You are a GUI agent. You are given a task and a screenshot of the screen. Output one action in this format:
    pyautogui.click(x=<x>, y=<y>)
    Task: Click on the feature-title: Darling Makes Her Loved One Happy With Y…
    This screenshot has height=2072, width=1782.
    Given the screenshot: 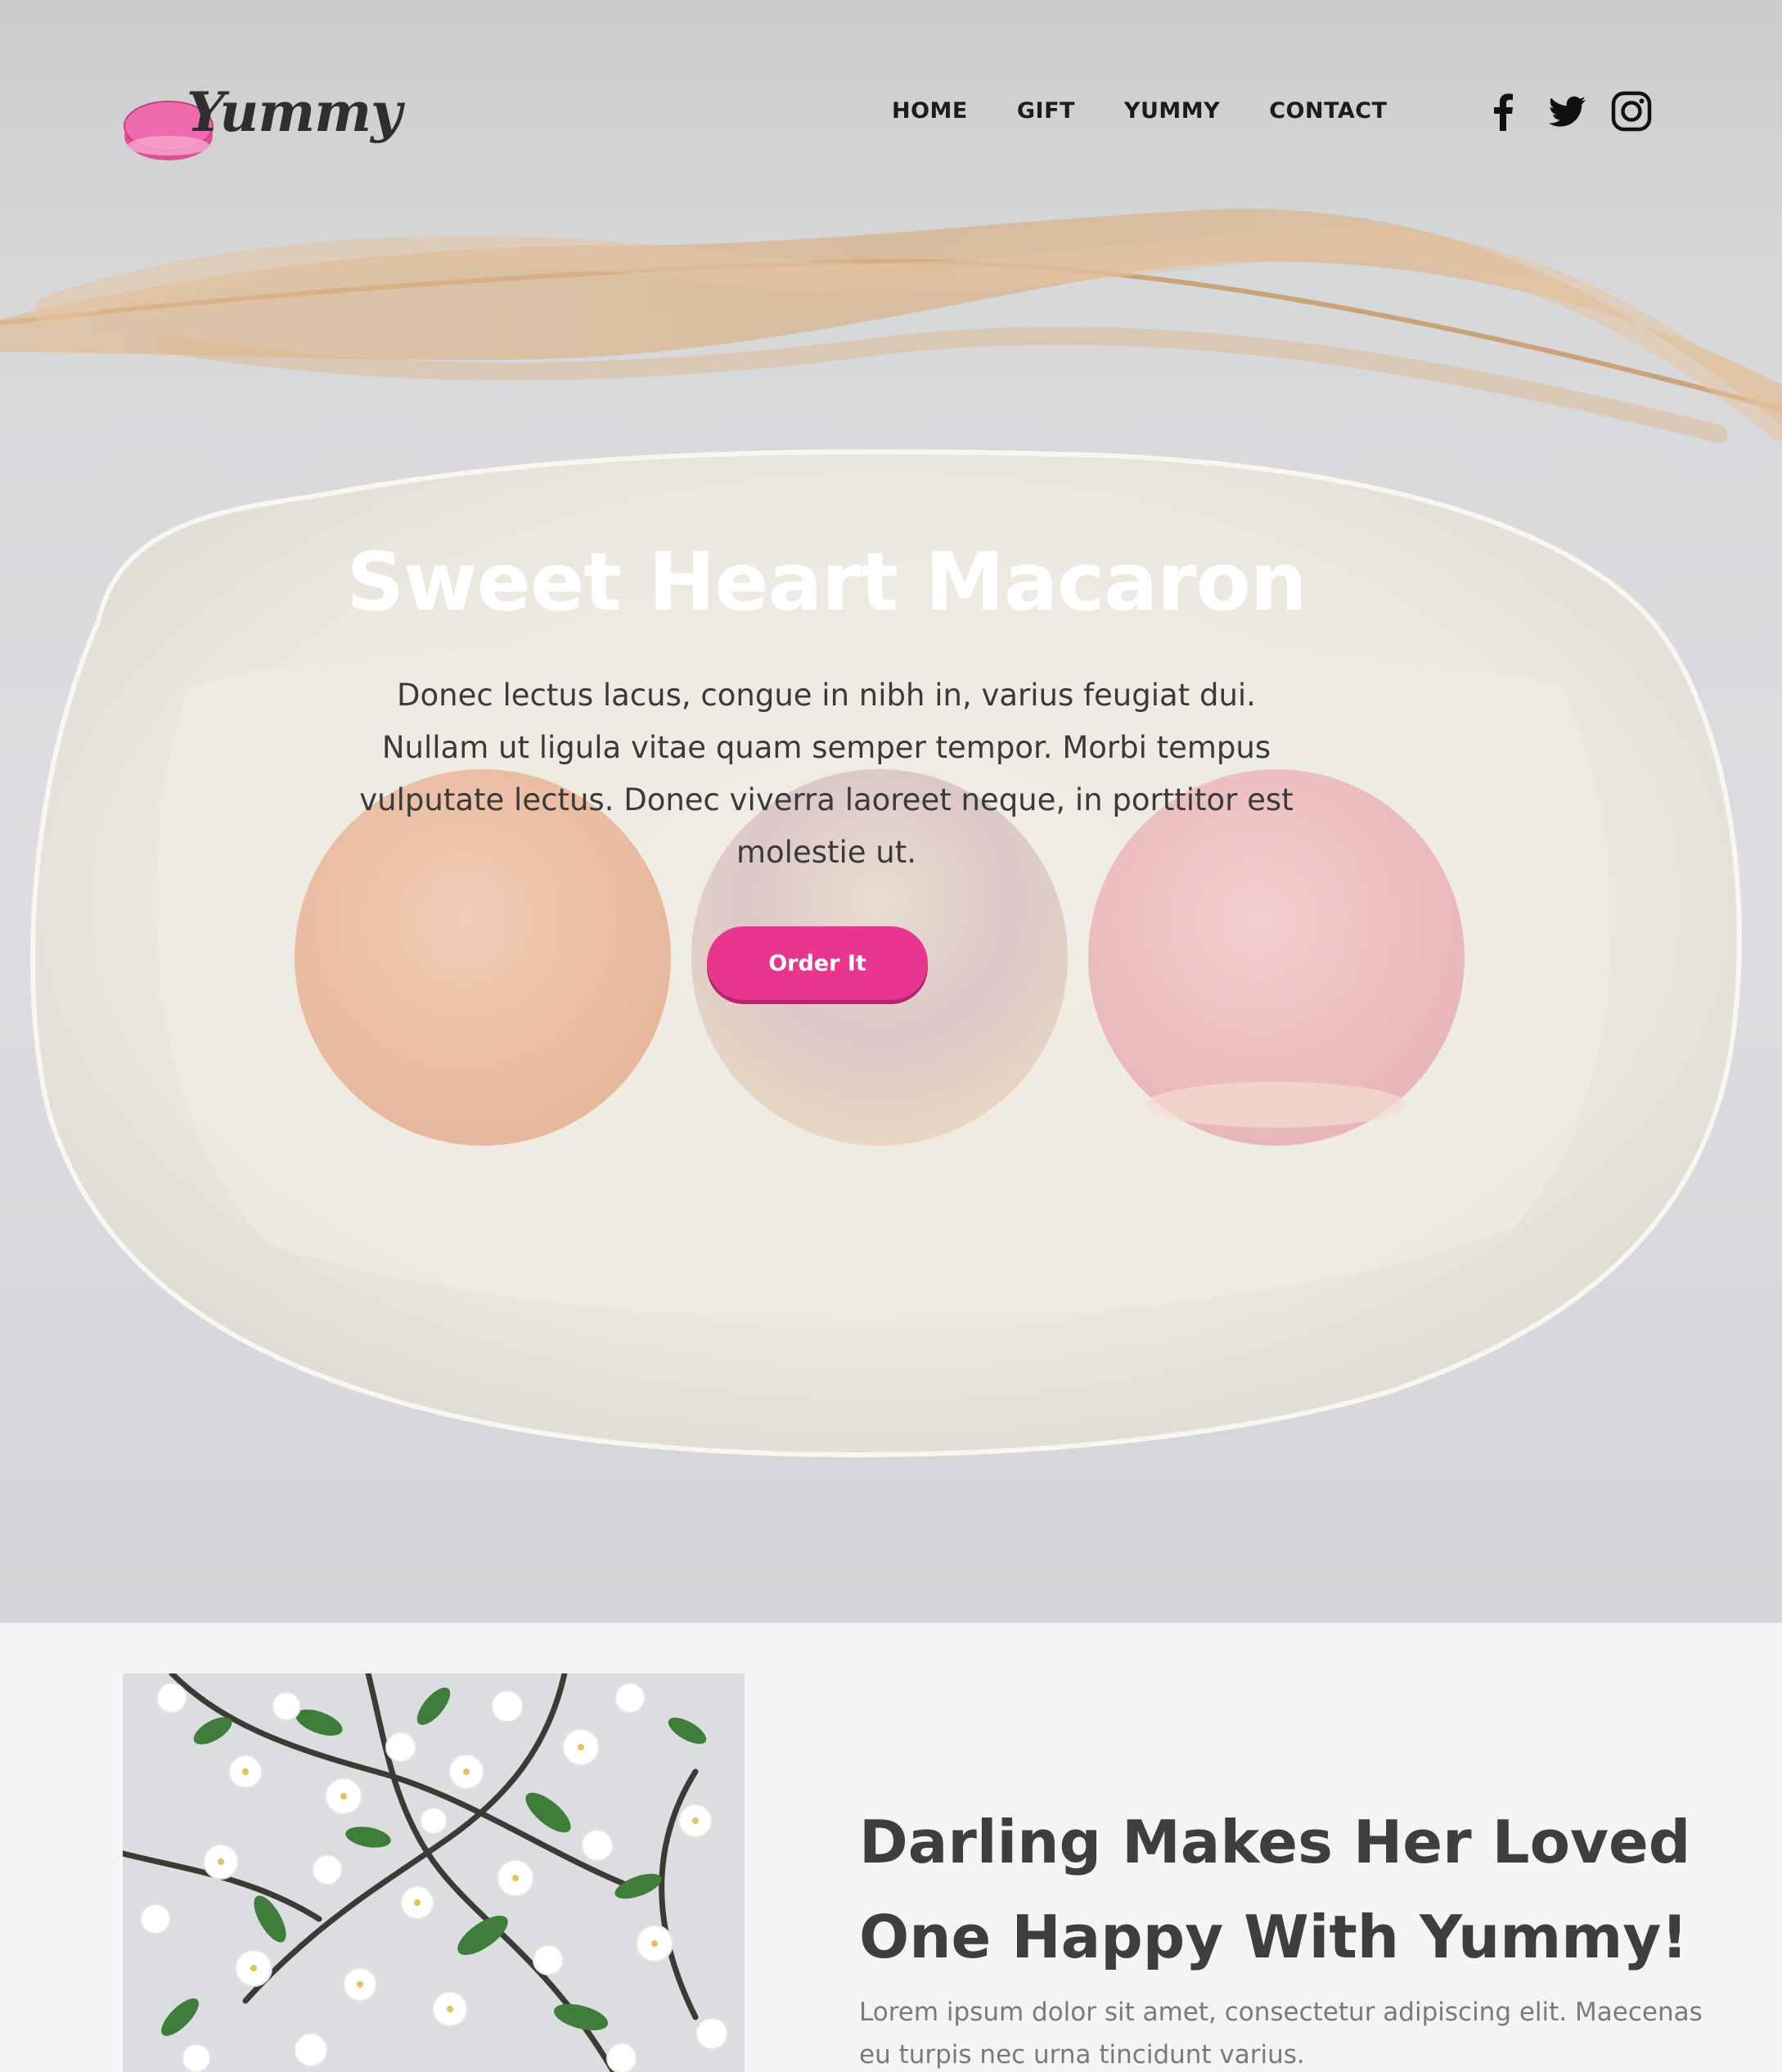 What is the action you would take?
    pyautogui.click(x=1275, y=1889)
    